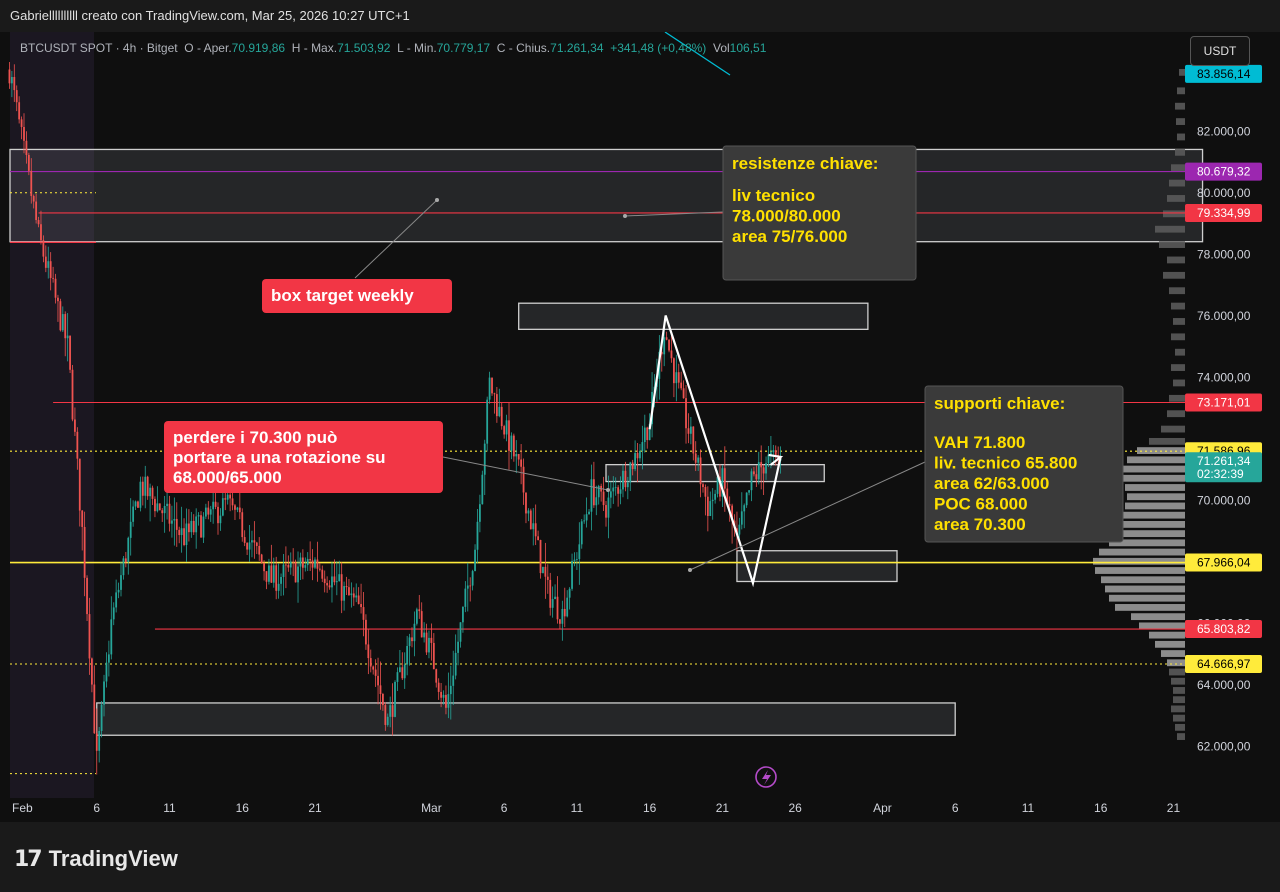  What do you see at coordinates (463, 48) in the screenshot?
I see `low-value: 70.779,17` at bounding box center [463, 48].